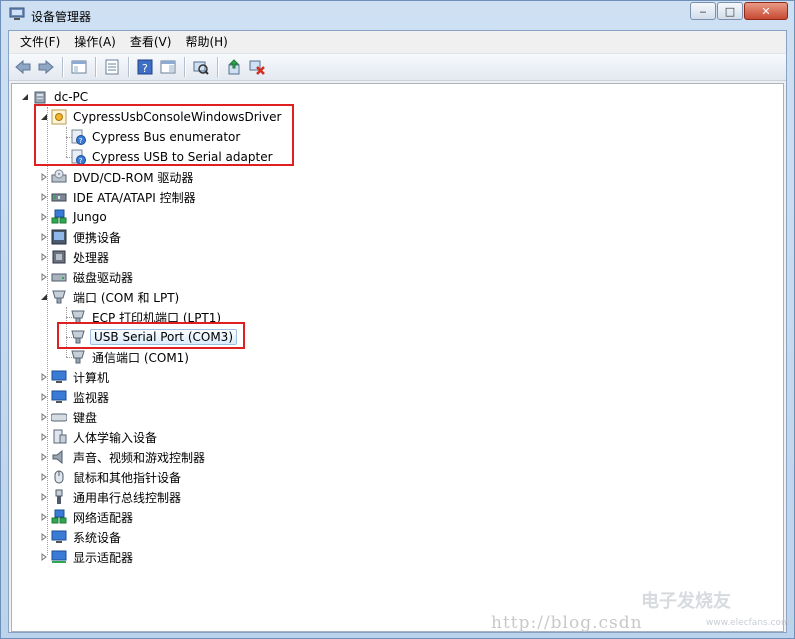  Describe the element at coordinates (151, 41) in the screenshot. I see `menu-view: 查看(V)` at that location.